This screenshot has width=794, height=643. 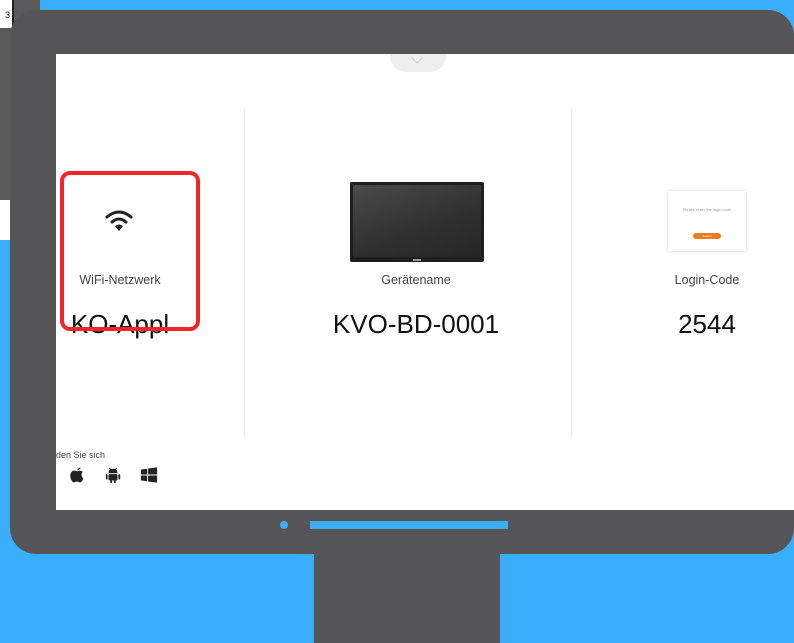 What do you see at coordinates (707, 280) in the screenshot?
I see `login-label: Login-Code` at bounding box center [707, 280].